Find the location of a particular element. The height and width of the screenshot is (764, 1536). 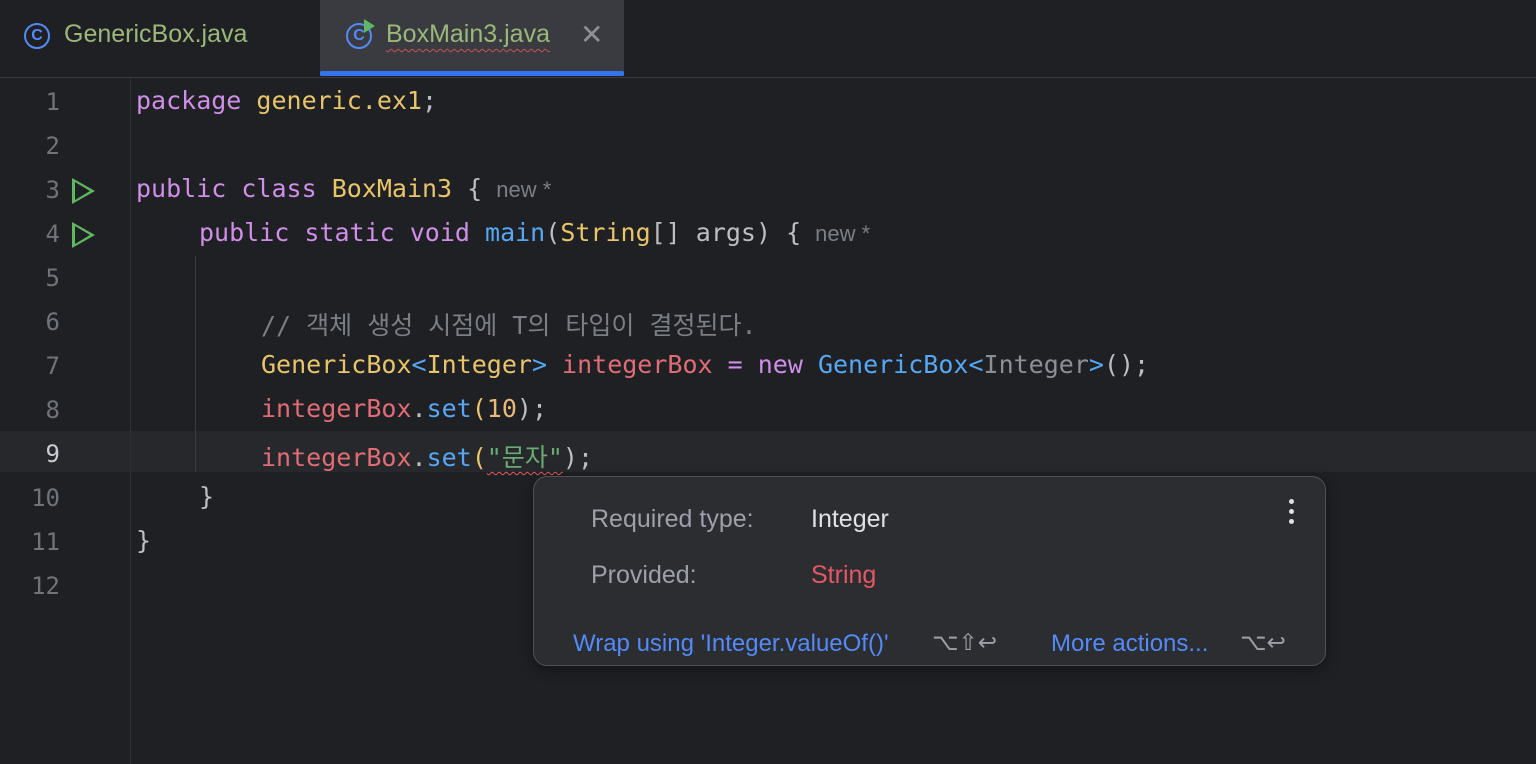

code-text: integerBox.set(10); is located at coordinates (404, 408).